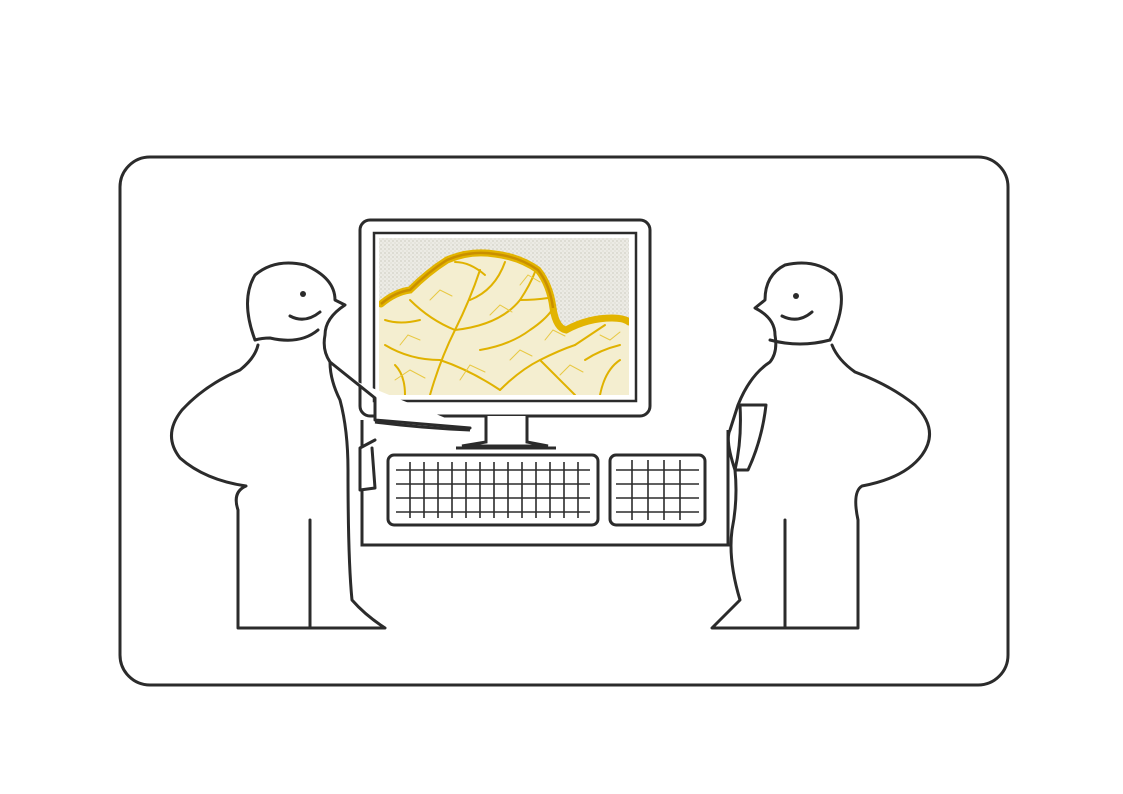 This screenshot has width=1123, height=794. I want to click on keyboard, so click(493, 490).